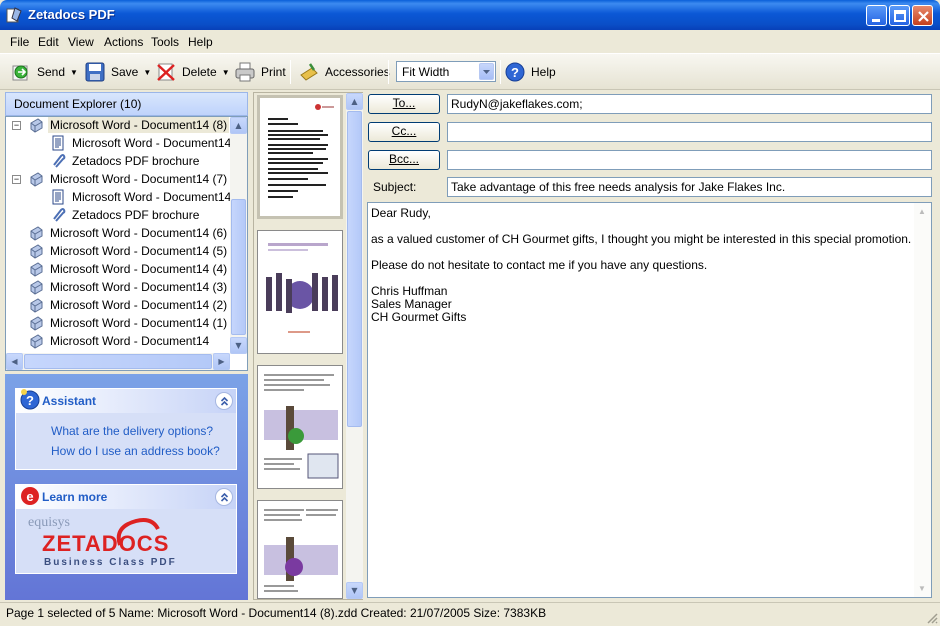 The height and width of the screenshot is (626, 940). I want to click on toolbar-separator, so click(388, 72).